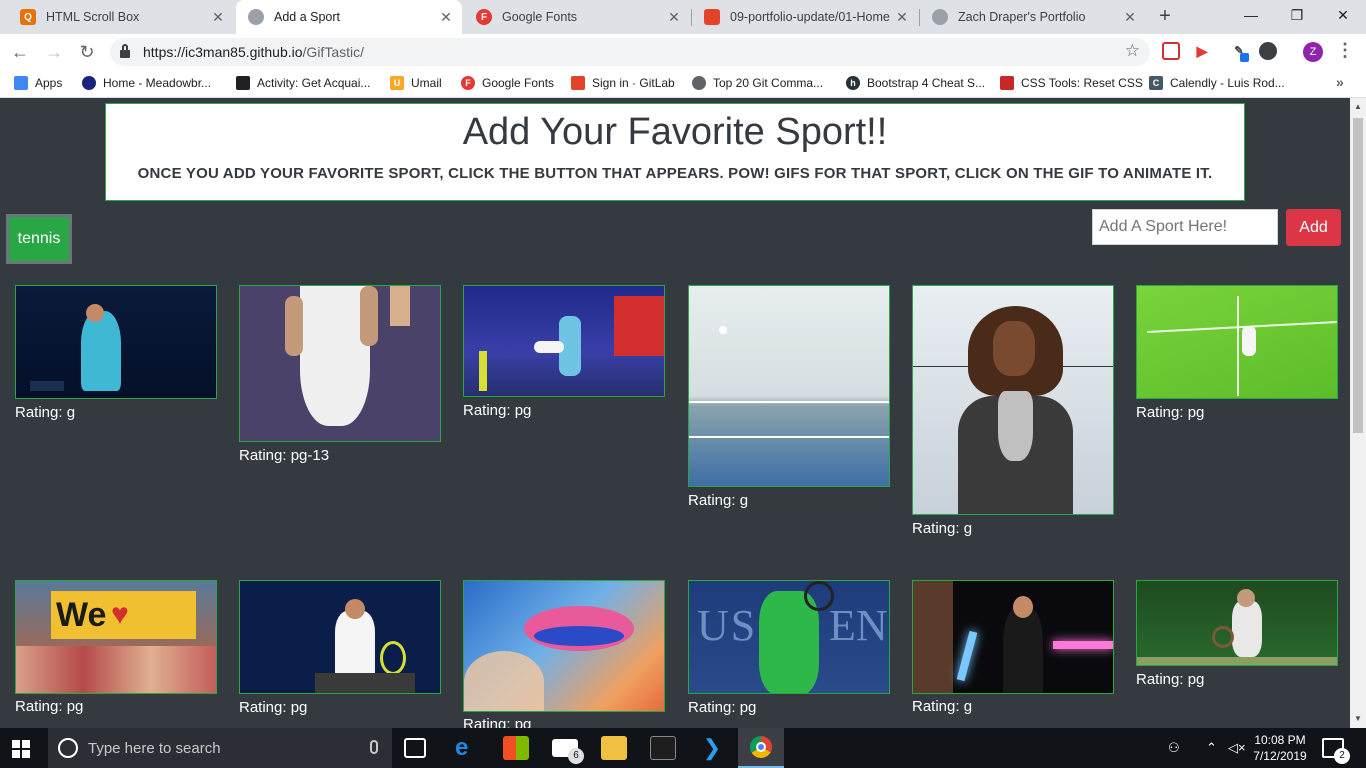 Image resolution: width=1366 pixels, height=768 pixels. I want to click on url-text: https://ic3man85.github.io/GifTastic/, so click(254, 52).